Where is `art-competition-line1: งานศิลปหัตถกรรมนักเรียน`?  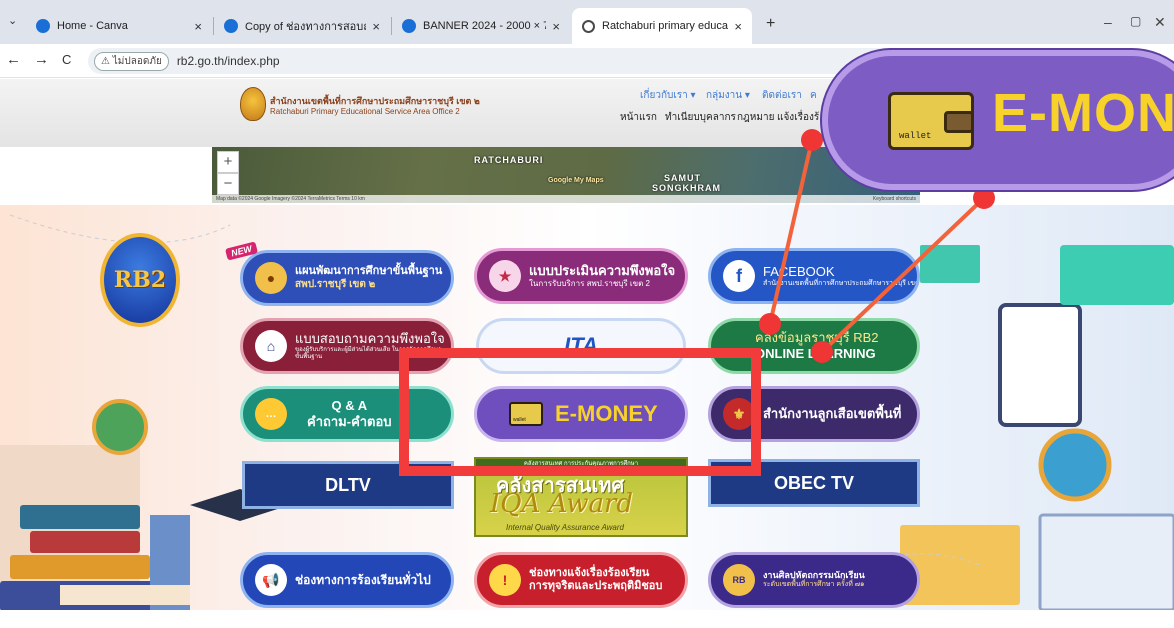
art-competition-line1: งานศิลปหัตถกรรมนักเรียน is located at coordinates (814, 575).